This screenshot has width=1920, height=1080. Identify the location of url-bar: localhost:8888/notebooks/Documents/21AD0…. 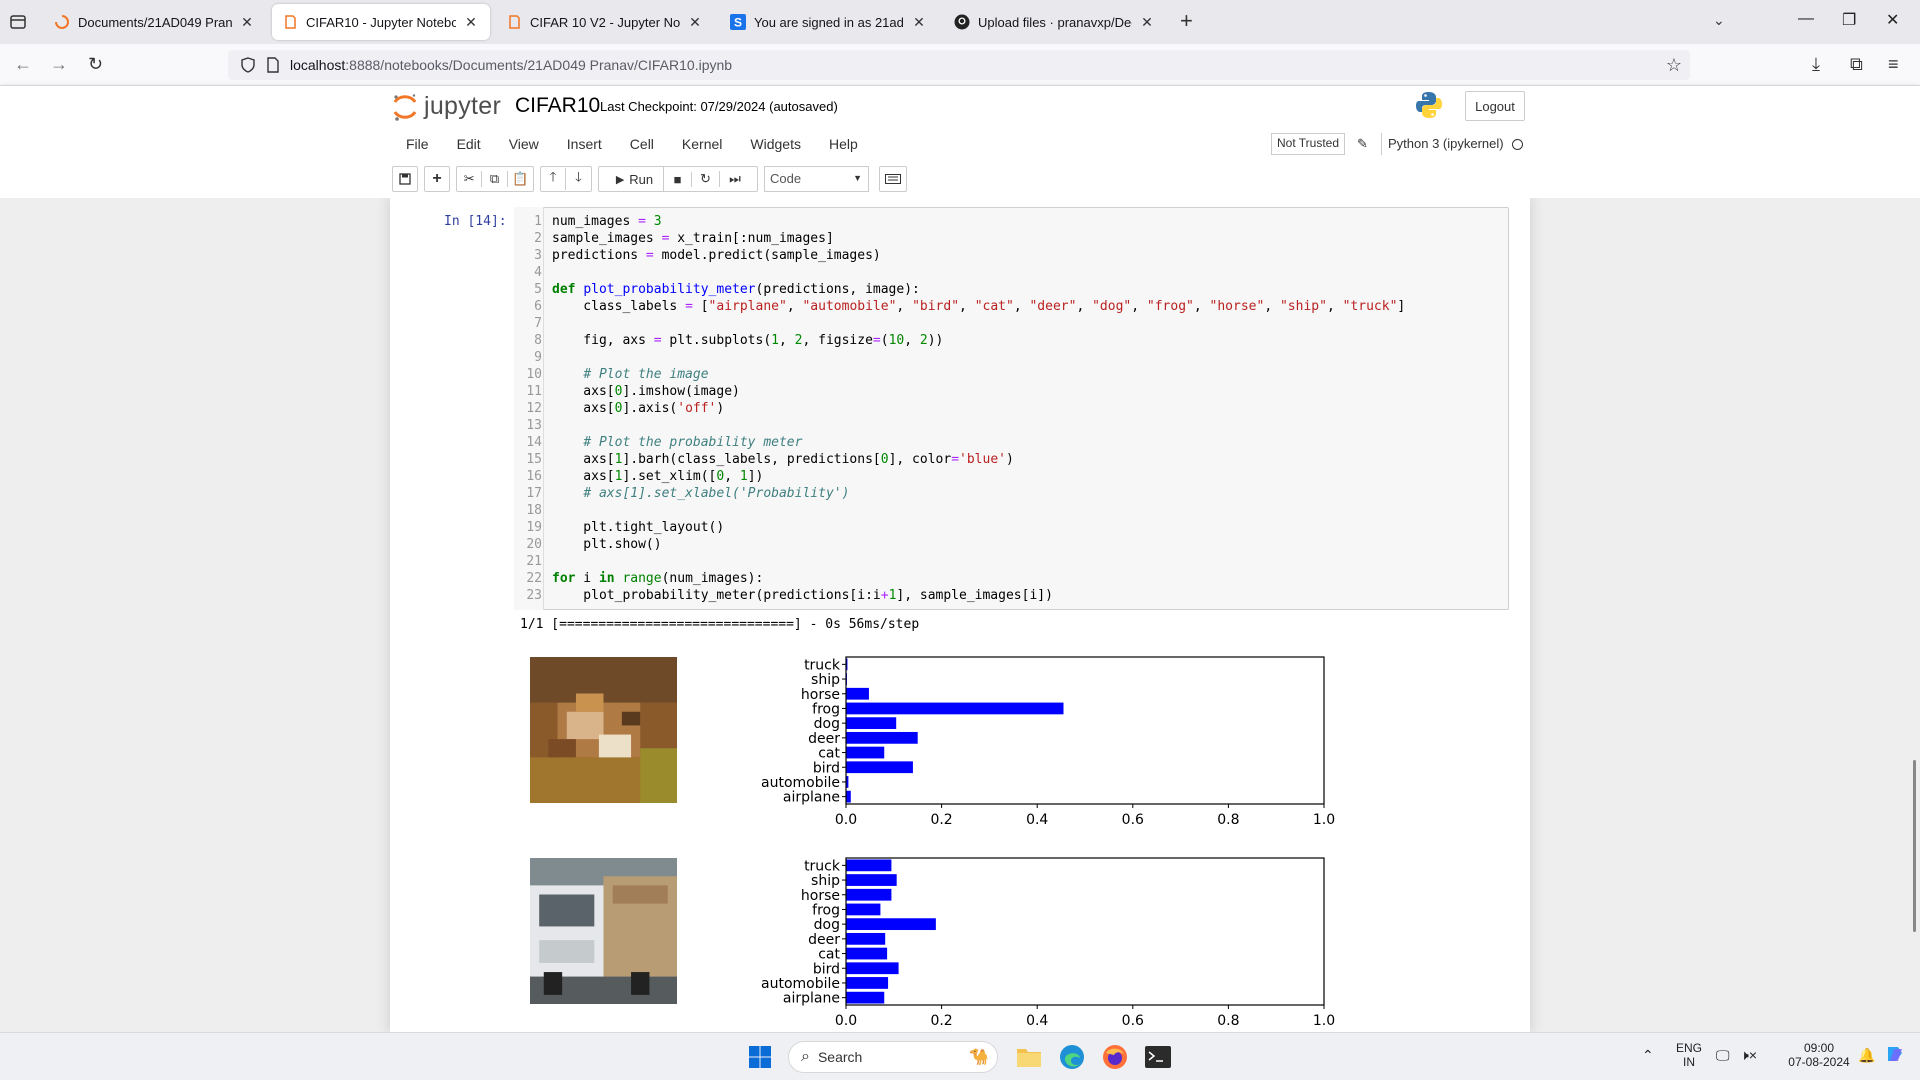
(959, 65).